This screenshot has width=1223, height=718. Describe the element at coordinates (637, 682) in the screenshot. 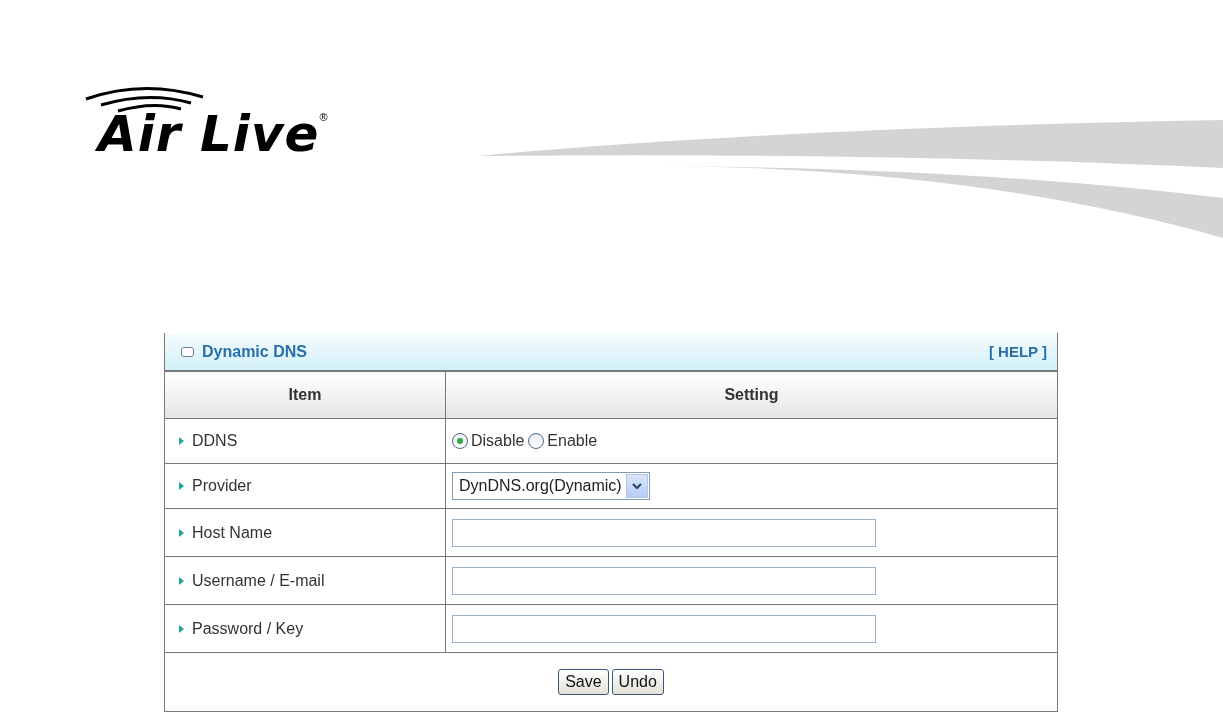

I see `action-button: Undo` at that location.